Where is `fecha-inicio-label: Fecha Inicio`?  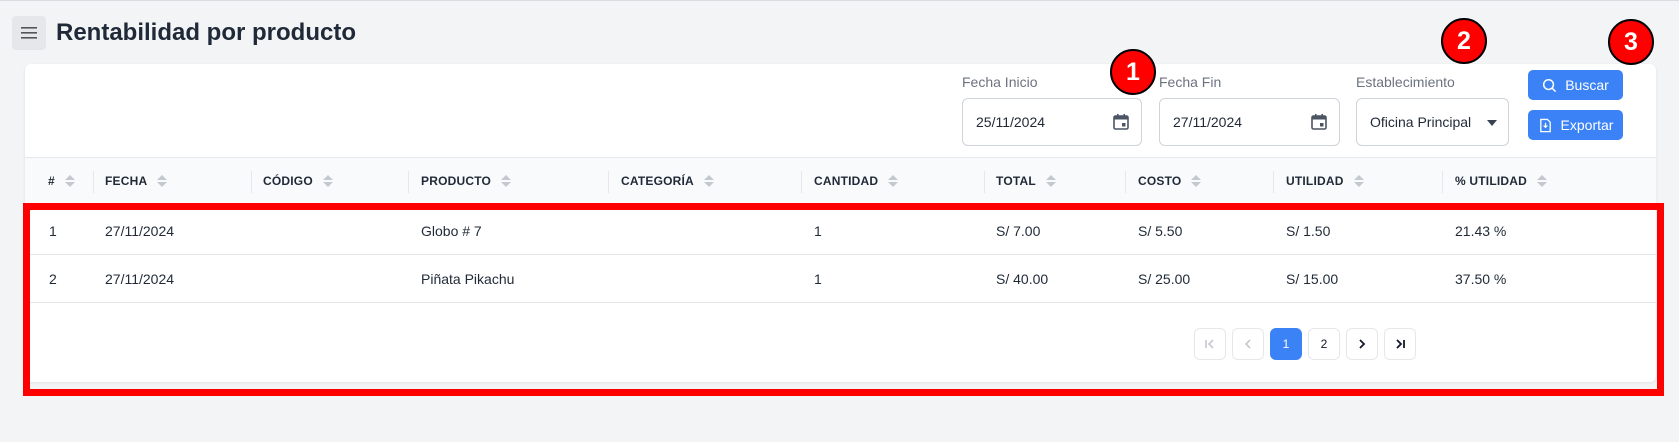 fecha-inicio-label: Fecha Inicio is located at coordinates (1000, 82).